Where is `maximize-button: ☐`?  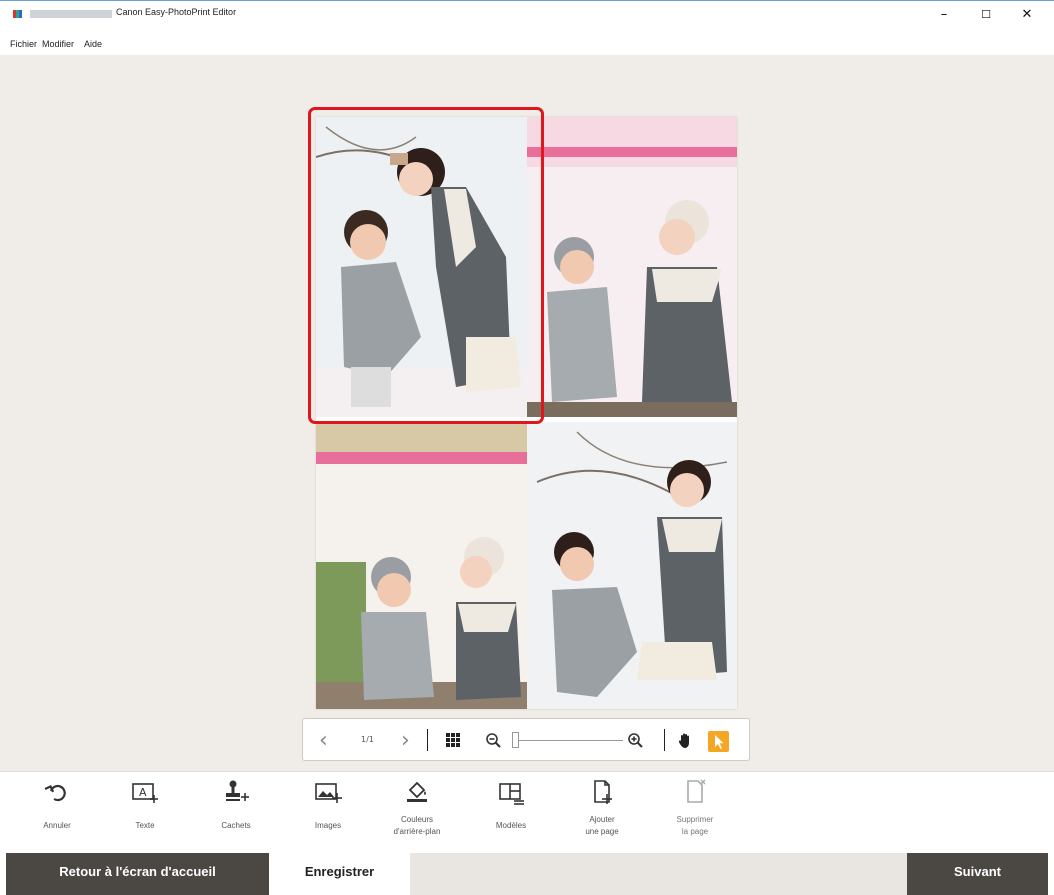 maximize-button: ☐ is located at coordinates (986, 15).